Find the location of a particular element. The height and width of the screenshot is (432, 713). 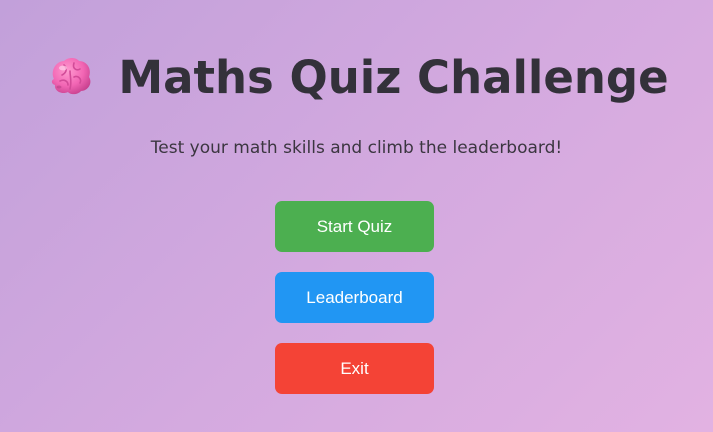

exit-button: Exit is located at coordinates (354, 368).